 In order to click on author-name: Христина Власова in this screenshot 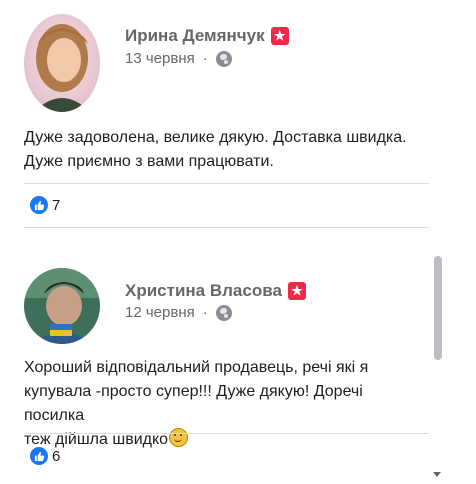, I will do `click(203, 291)`.